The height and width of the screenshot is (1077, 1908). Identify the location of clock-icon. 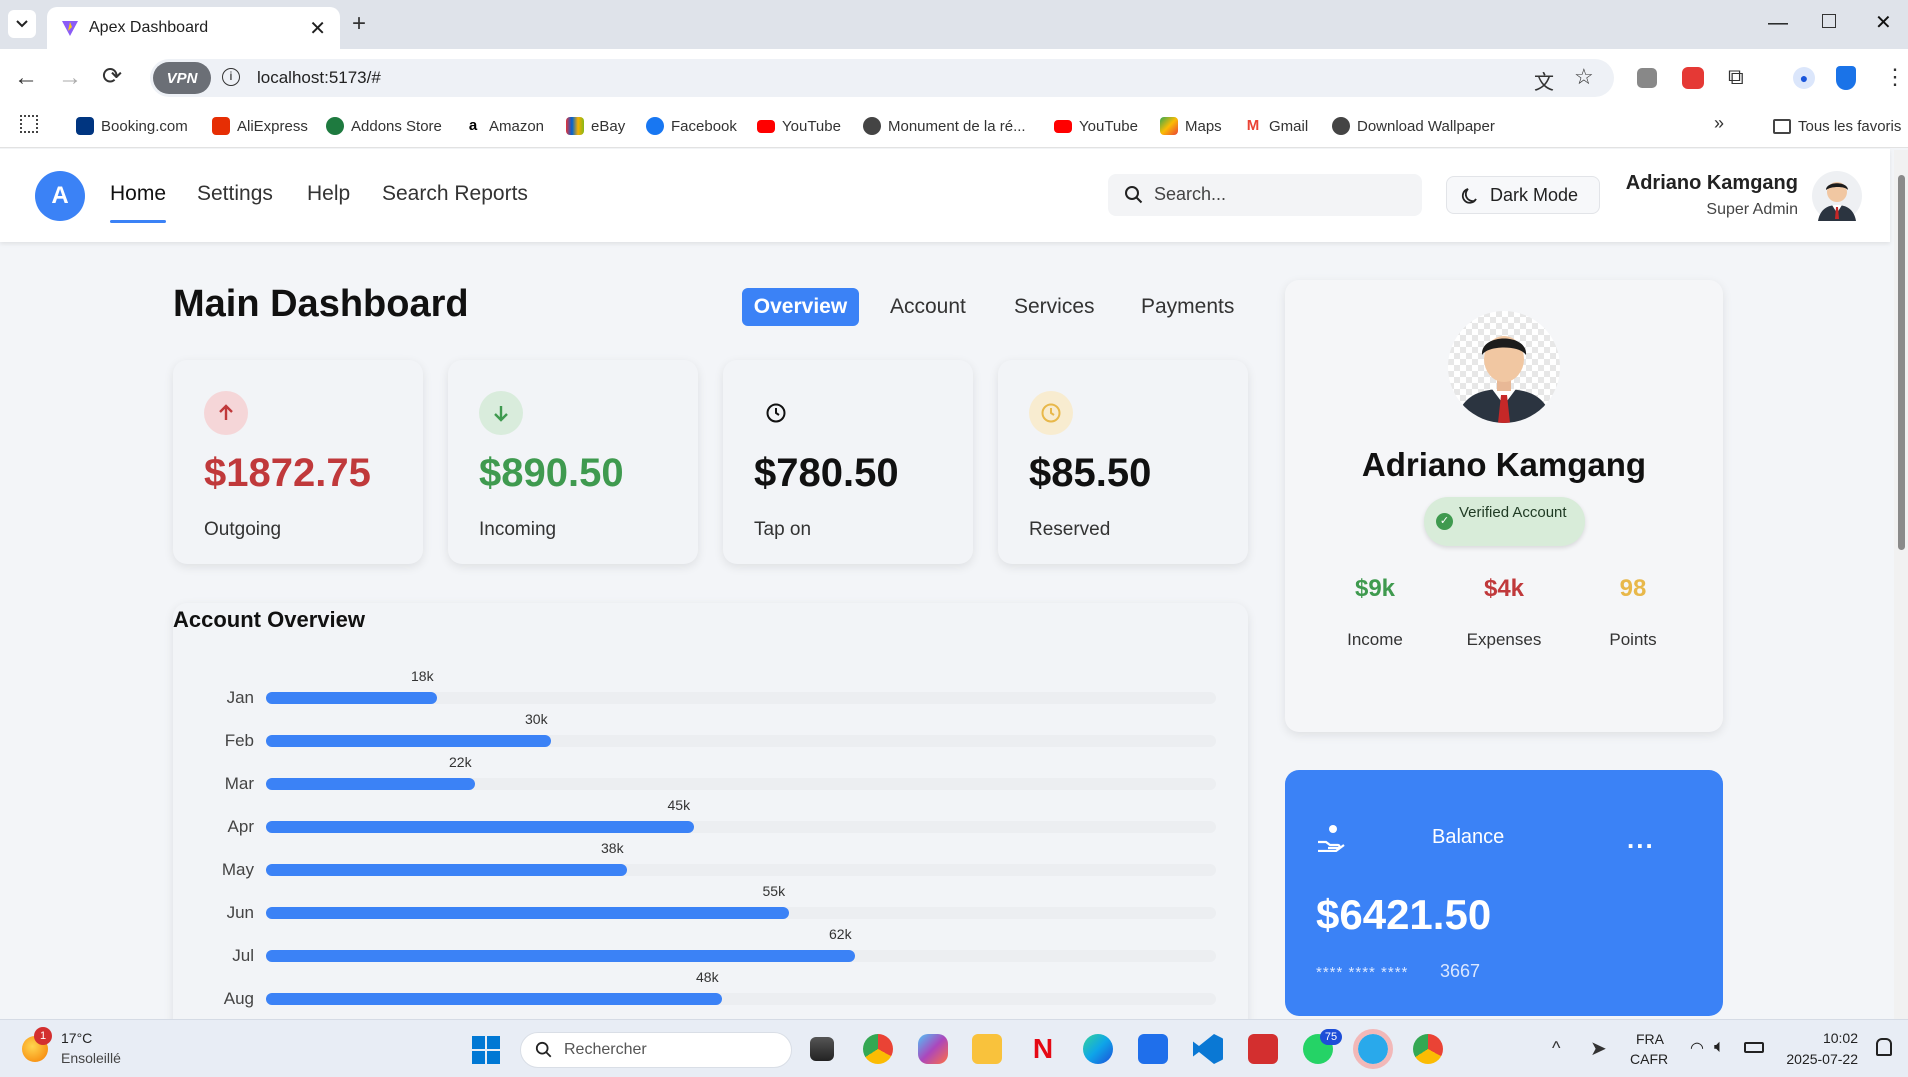
(776, 413).